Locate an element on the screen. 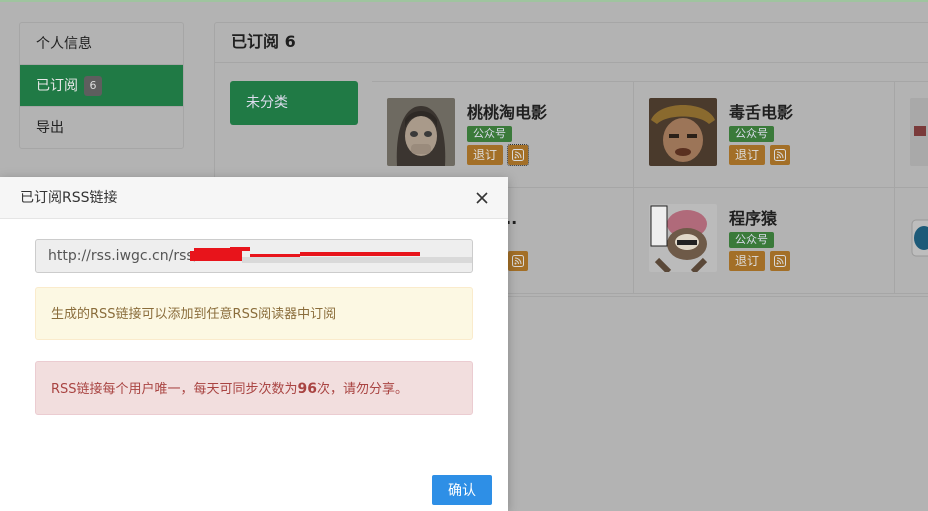 This screenshot has height=511, width=928. subscription-card: 程序猿 公众号 退订 is located at coordinates (764, 241).